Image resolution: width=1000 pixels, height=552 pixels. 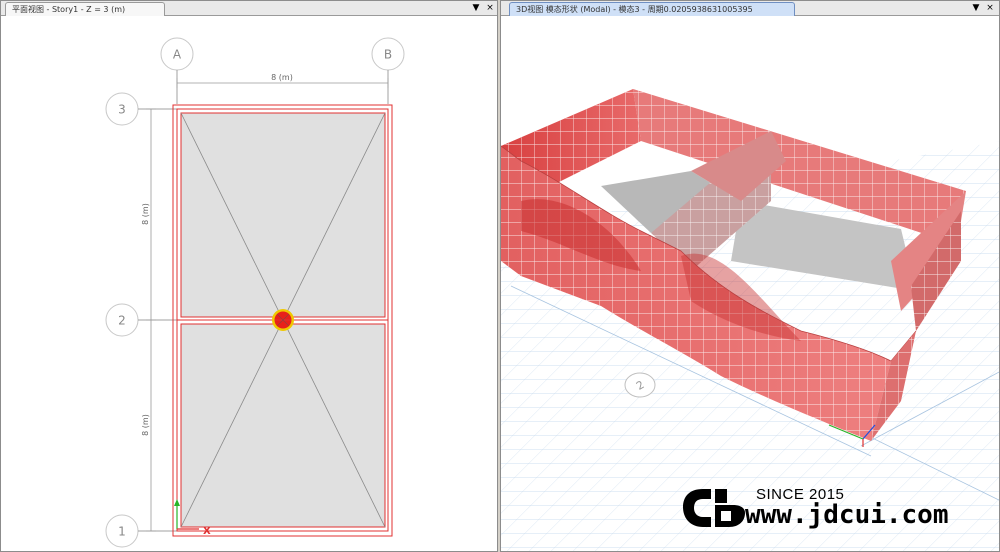 I want to click on upper-dimension-label: 8 (m), so click(x=145, y=214).